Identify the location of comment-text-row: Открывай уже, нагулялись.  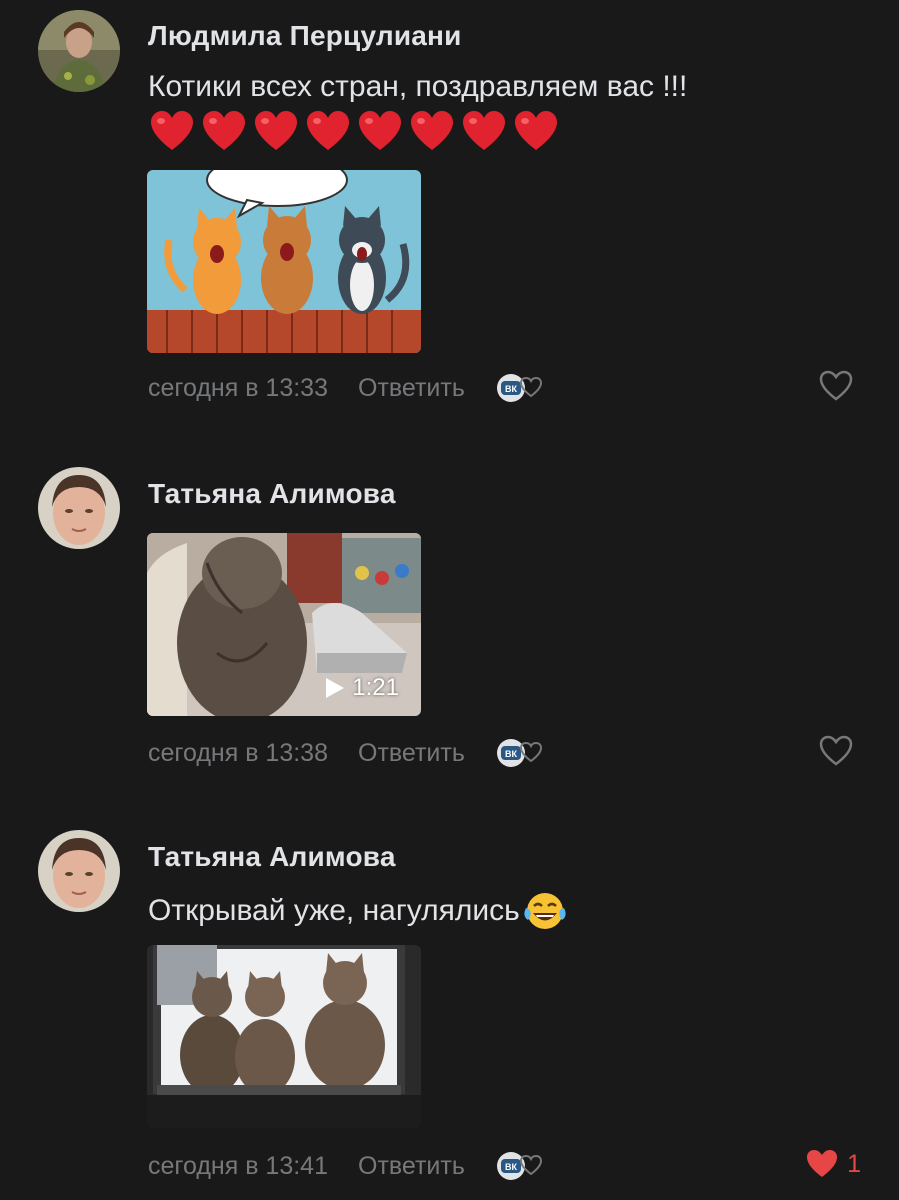
(358, 911).